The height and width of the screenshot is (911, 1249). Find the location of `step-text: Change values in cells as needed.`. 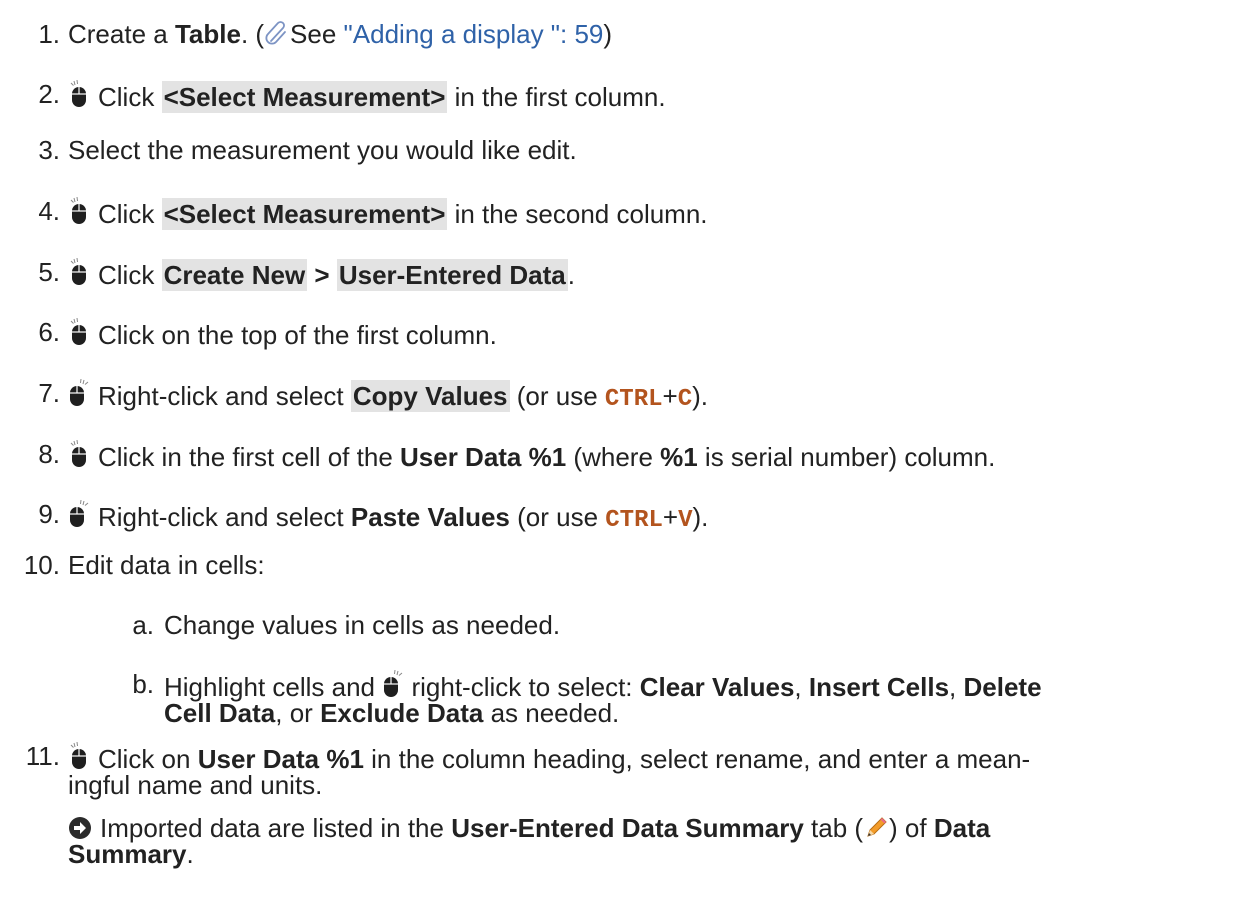

step-text: Change values in cells as needed. is located at coordinates (362, 625).